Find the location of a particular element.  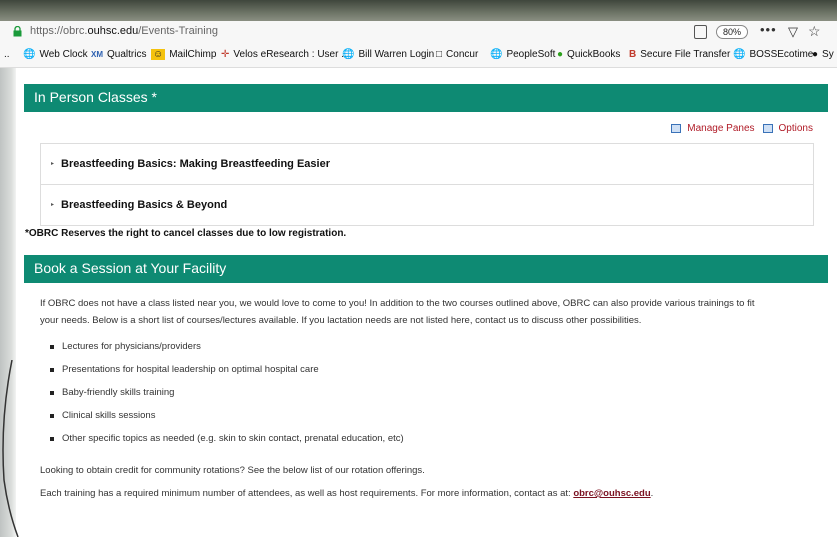

bookmark-web-clock: 🌐 Web Clock is located at coordinates (55, 54).